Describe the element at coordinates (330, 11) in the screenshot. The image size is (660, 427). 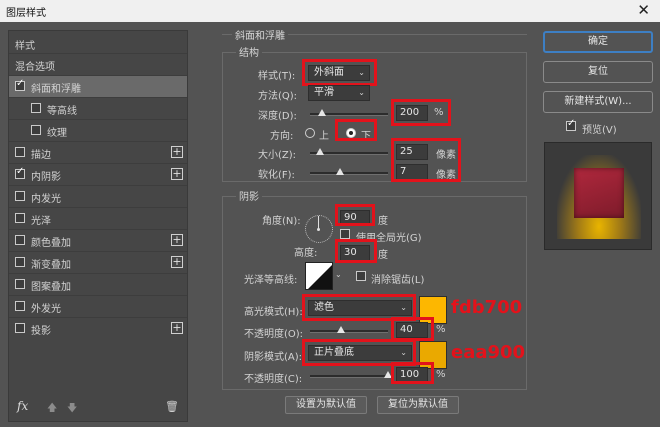
I see `title-bar: 图层样式 ✕` at that location.